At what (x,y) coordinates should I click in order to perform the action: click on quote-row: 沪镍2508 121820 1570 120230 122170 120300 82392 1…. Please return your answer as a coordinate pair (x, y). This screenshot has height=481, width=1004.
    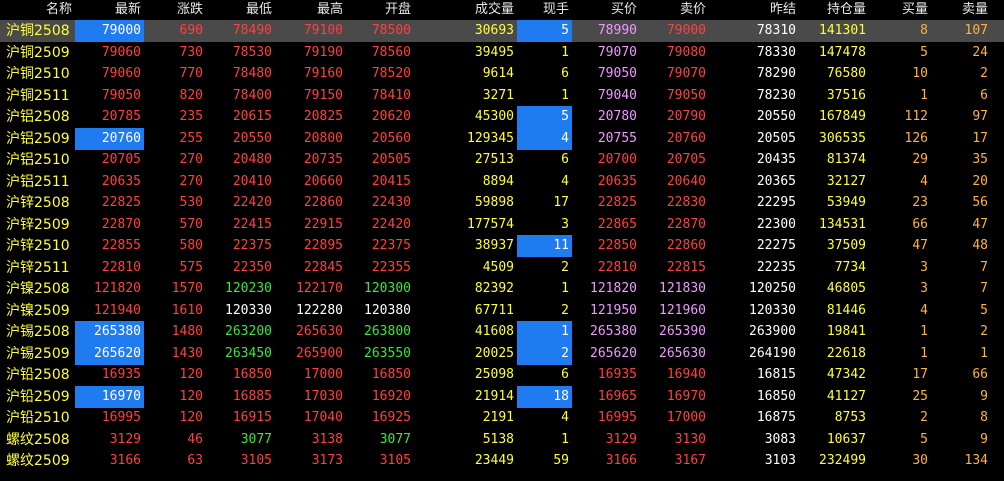
    Looking at the image, I should click on (502, 289).